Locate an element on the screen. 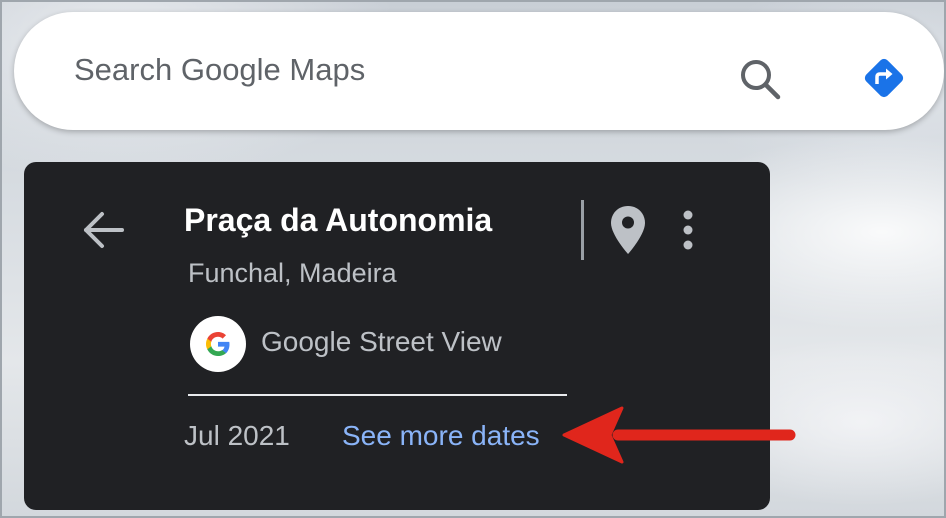  see-more-dates-link: See more dates is located at coordinates (441, 436).